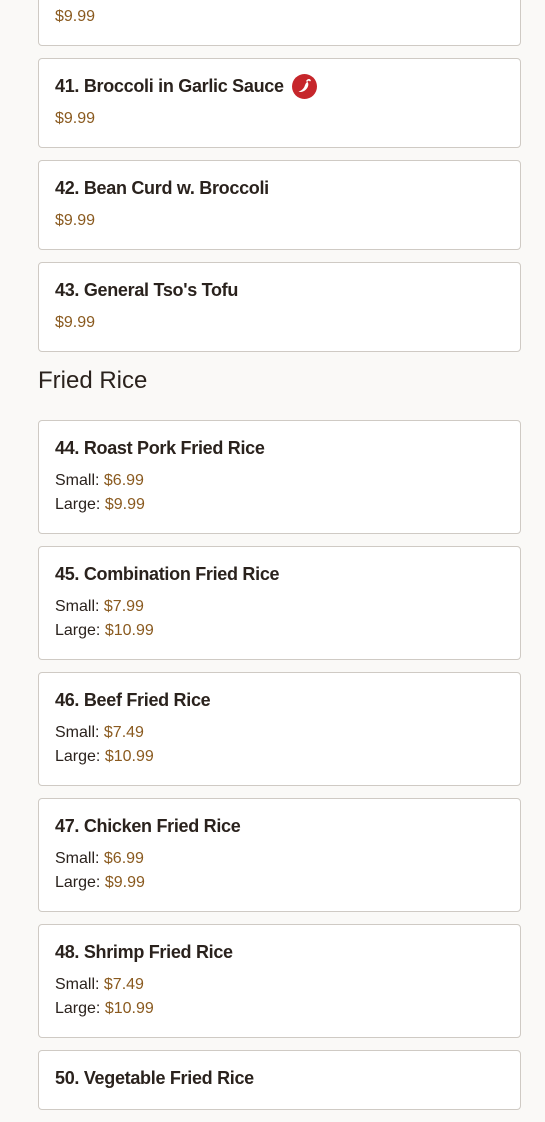  Describe the element at coordinates (148, 826) in the screenshot. I see `item-name: 47. Chicken Fried Rice` at that location.